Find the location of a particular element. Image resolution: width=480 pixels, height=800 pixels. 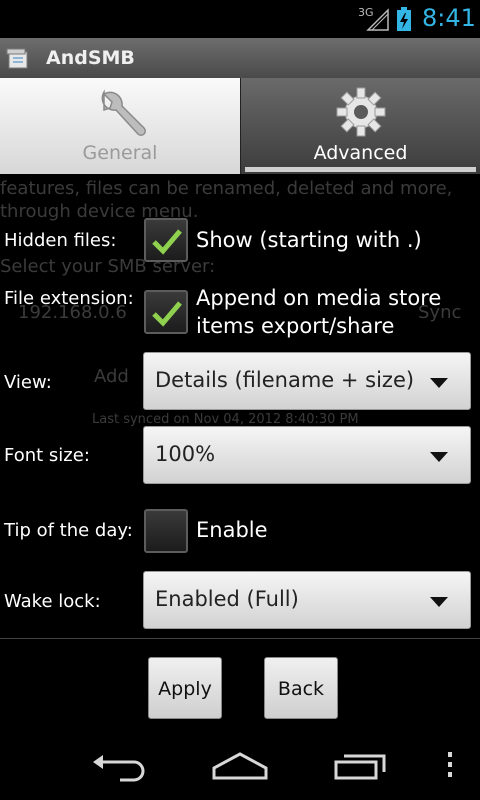

file-extension-label: File extension: is located at coordinates (69, 298).